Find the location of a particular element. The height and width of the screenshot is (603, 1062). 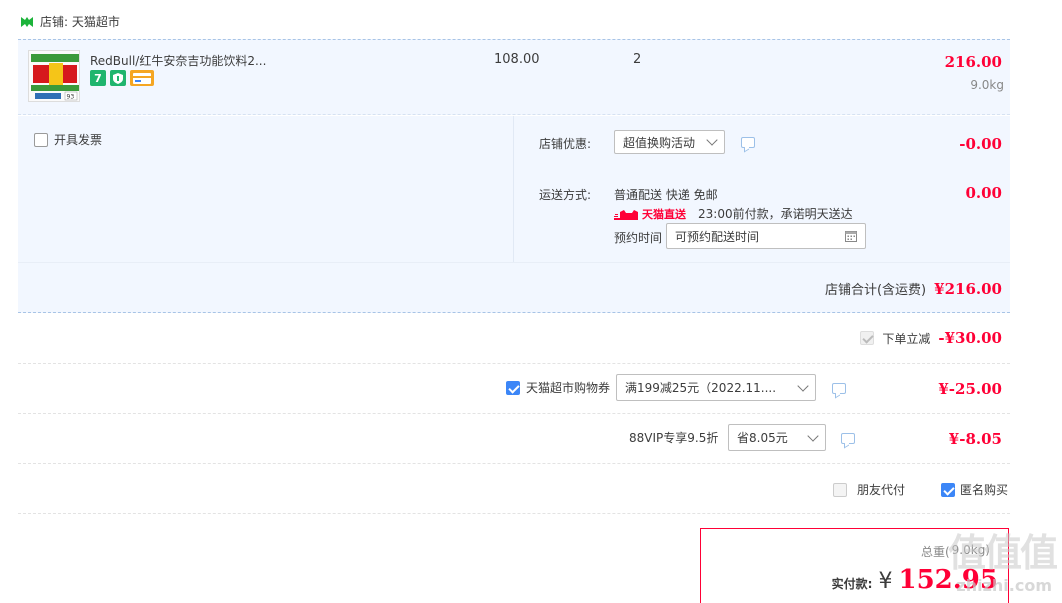

shop-header: 店铺: 天猫超市 is located at coordinates (70, 21).